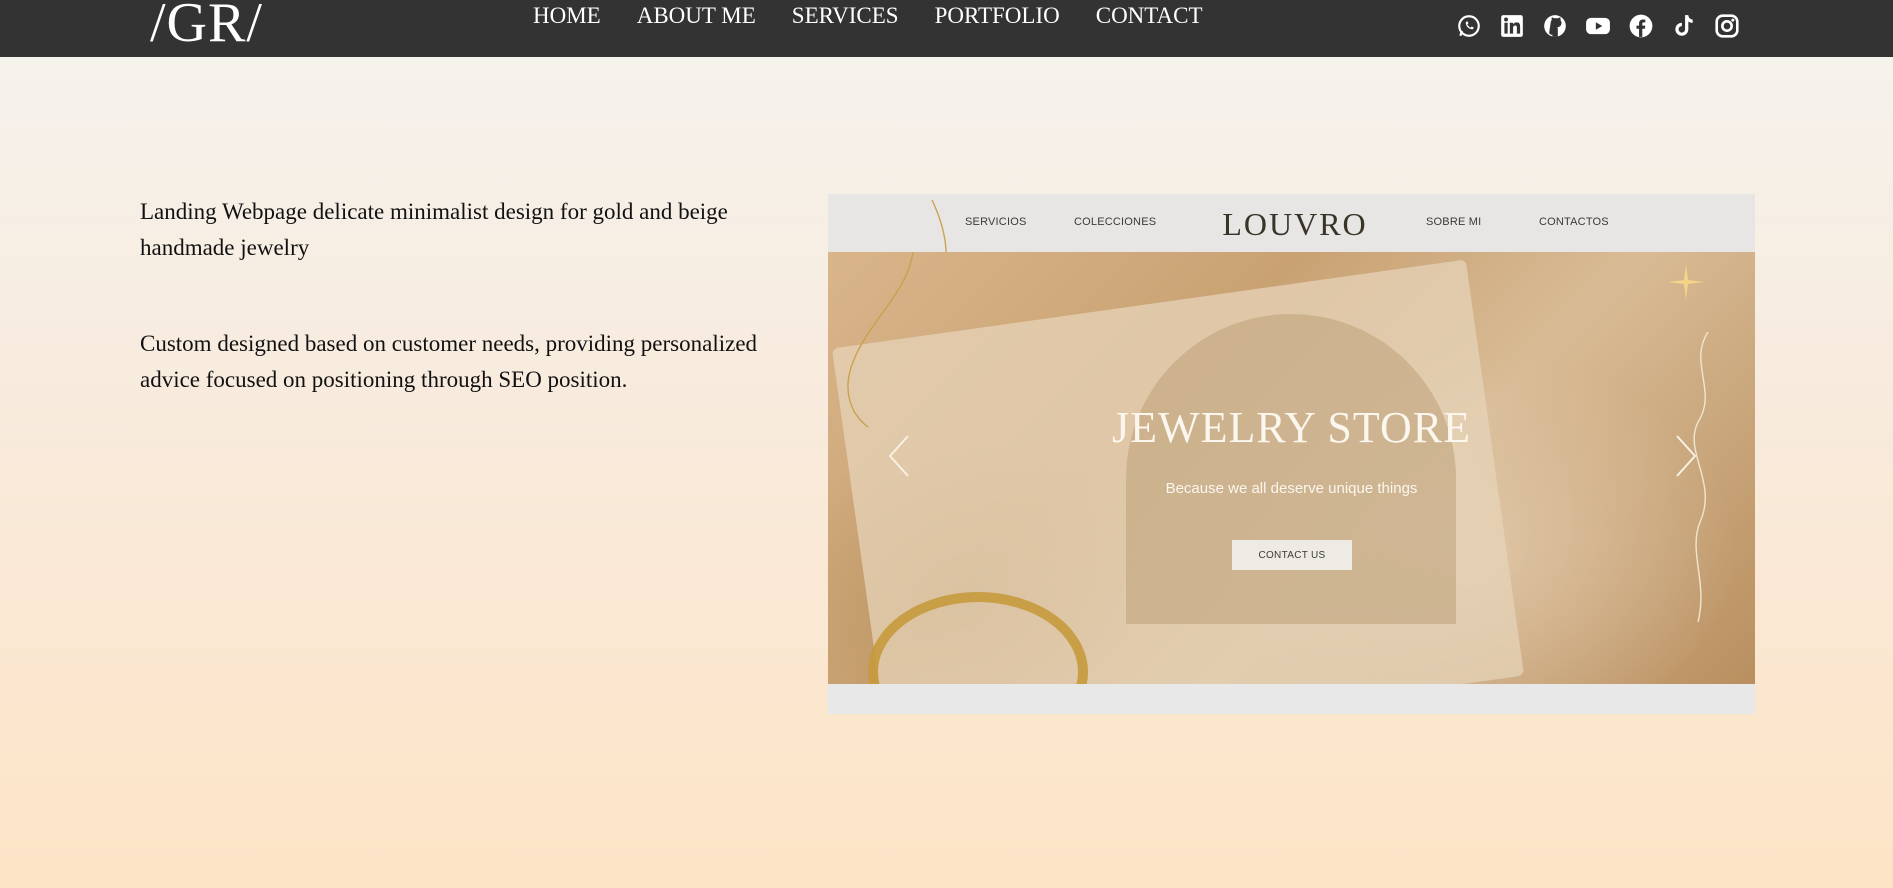 Image resolution: width=1893 pixels, height=888 pixels. What do you see at coordinates (1291, 427) in the screenshot?
I see `preview-hero-title: JEWELRY STORE` at bounding box center [1291, 427].